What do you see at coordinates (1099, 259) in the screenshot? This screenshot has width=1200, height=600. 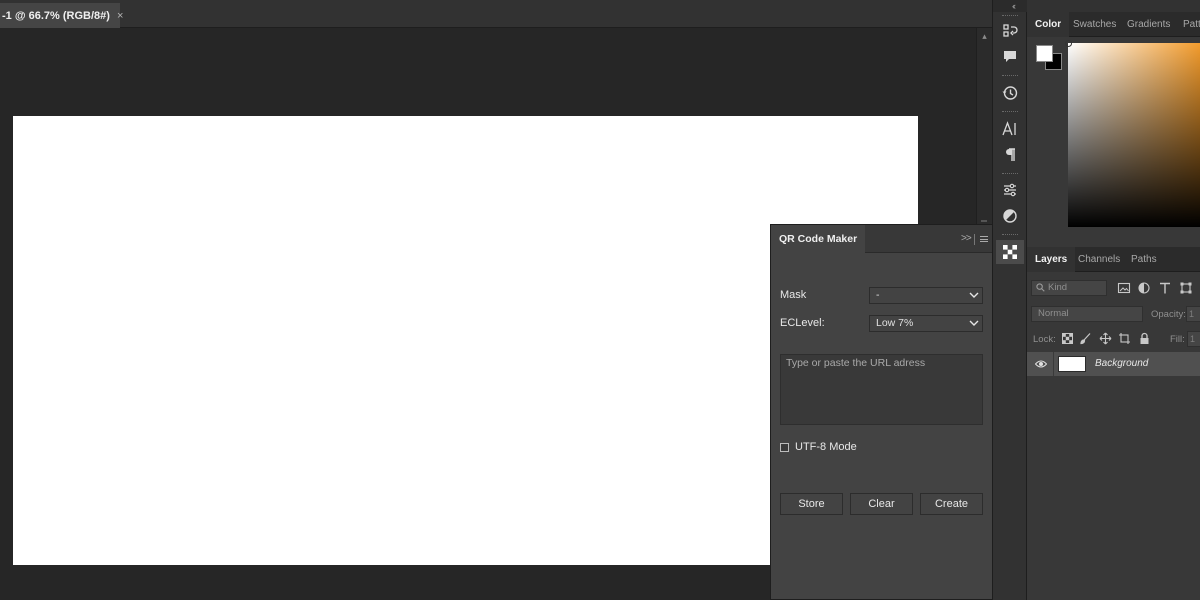 I see `tab-channels: Channels` at bounding box center [1099, 259].